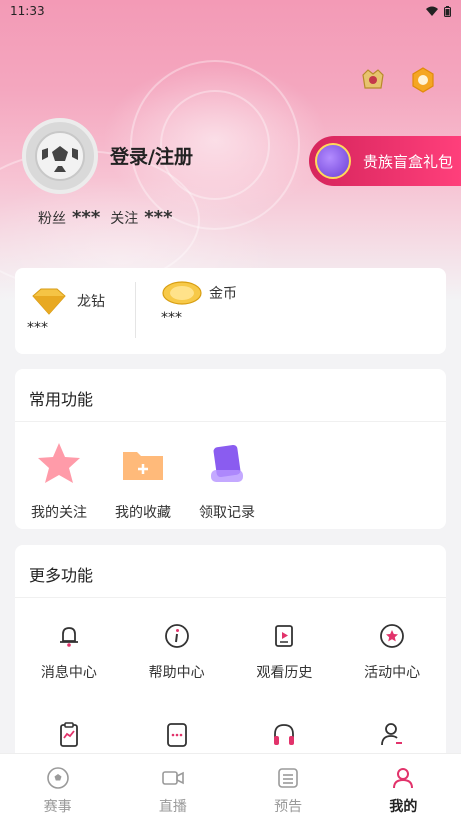 Image resolution: width=461 pixels, height=821 pixels. What do you see at coordinates (284, 734) in the screenshot?
I see `headset-icon` at bounding box center [284, 734].